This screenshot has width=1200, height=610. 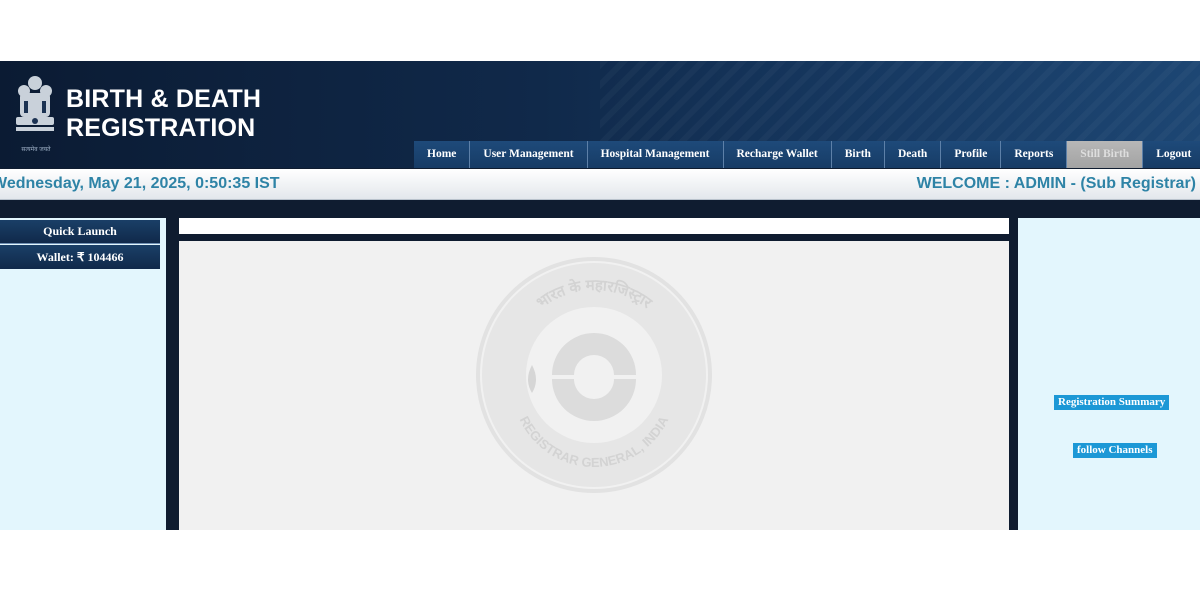 What do you see at coordinates (1056, 183) in the screenshot?
I see `welcome-user: WELCOME : ADMIN - (Sub Registrar)` at bounding box center [1056, 183].